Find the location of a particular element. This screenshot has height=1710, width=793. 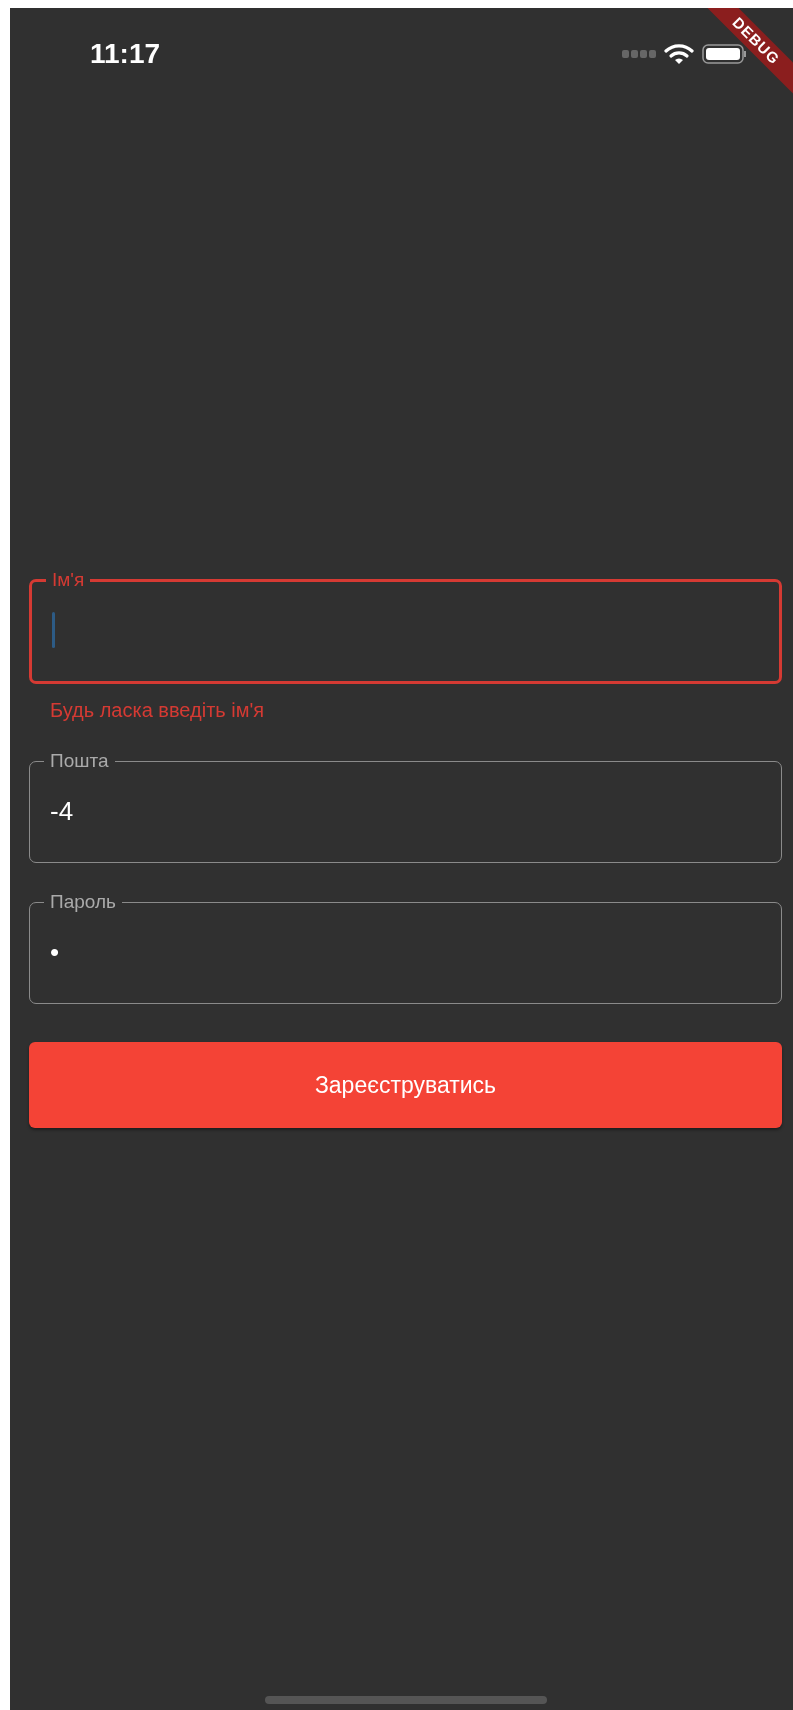

error-message: Будь ласка введіть ім'я is located at coordinates (157, 710).